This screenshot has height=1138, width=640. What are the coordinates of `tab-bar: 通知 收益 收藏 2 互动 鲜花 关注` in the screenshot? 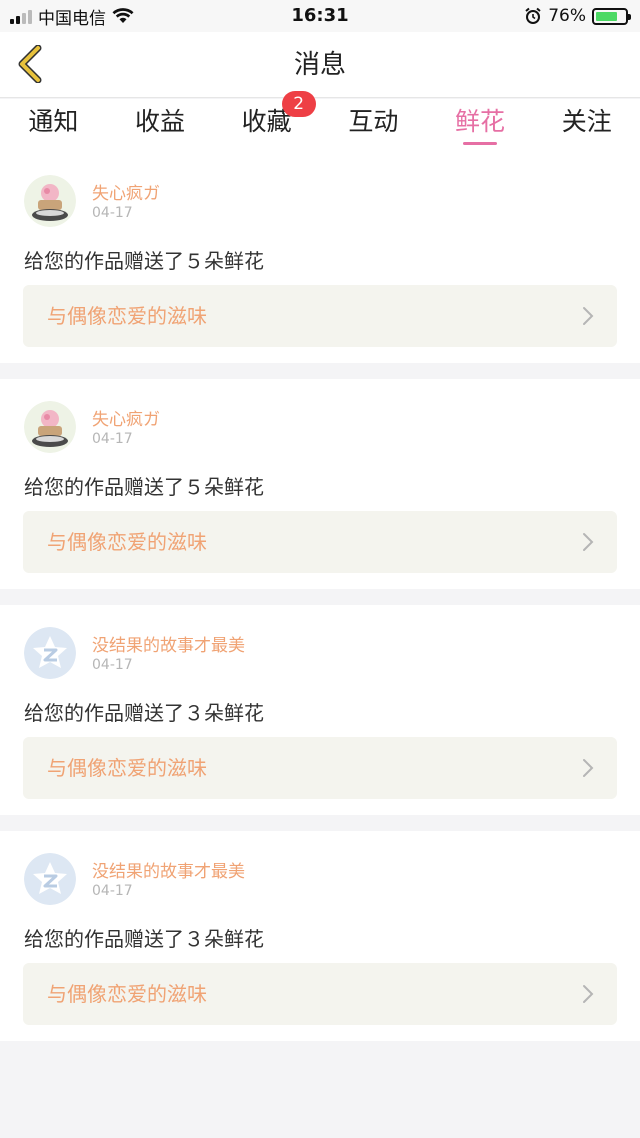 It's located at (320, 122).